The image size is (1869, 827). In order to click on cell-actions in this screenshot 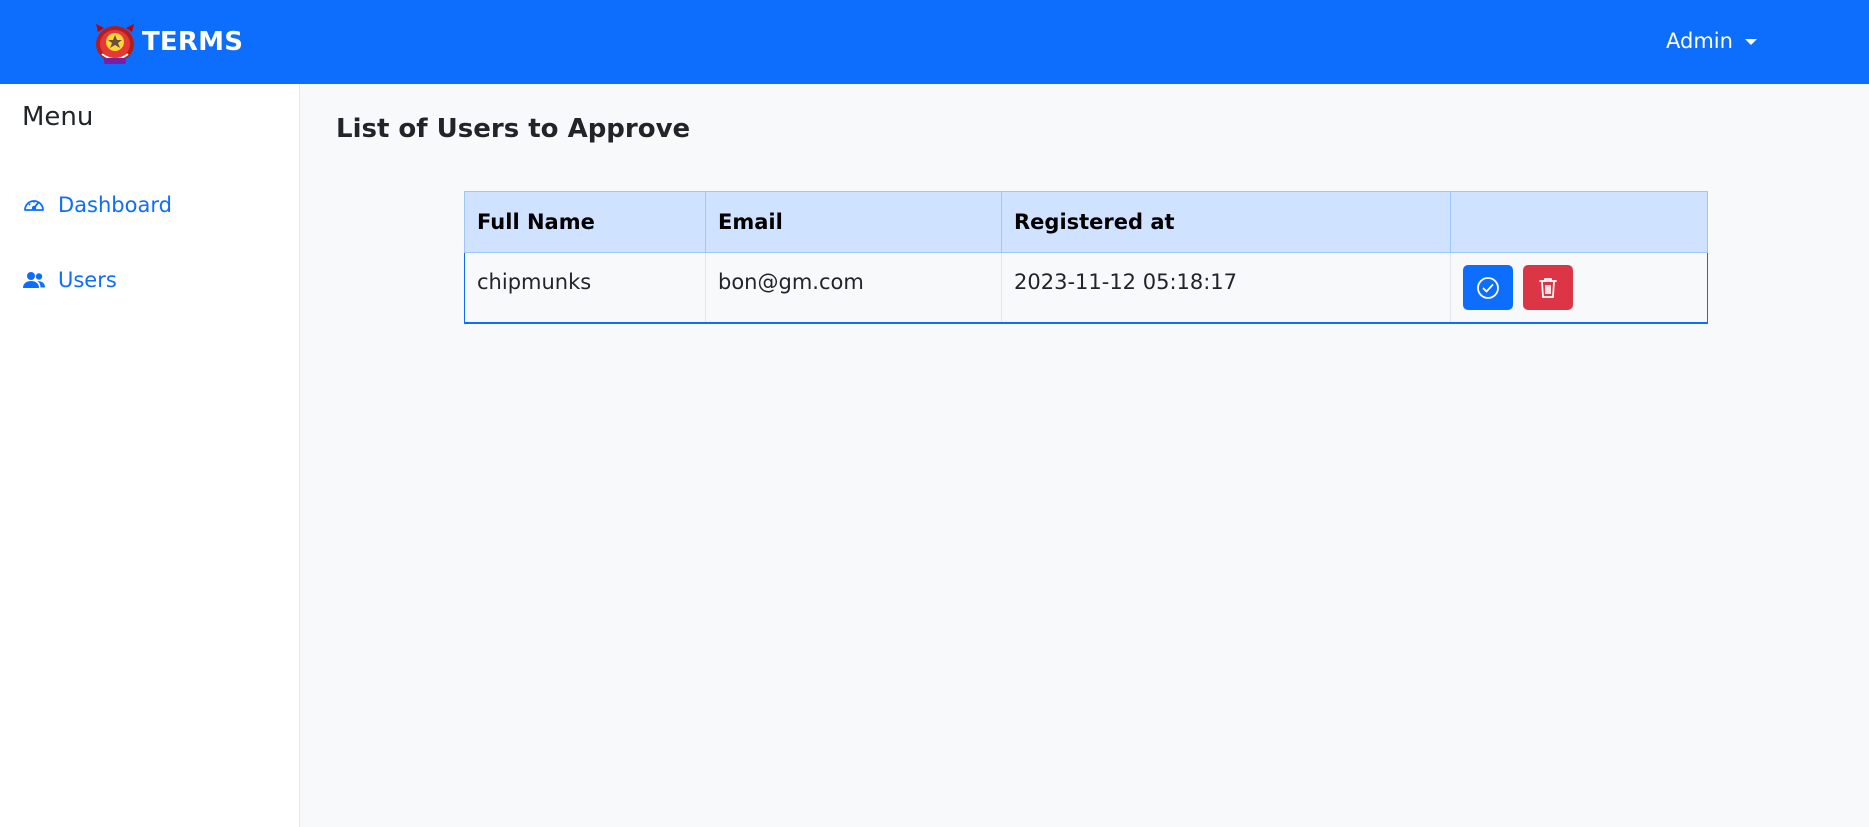, I will do `click(1579, 288)`.